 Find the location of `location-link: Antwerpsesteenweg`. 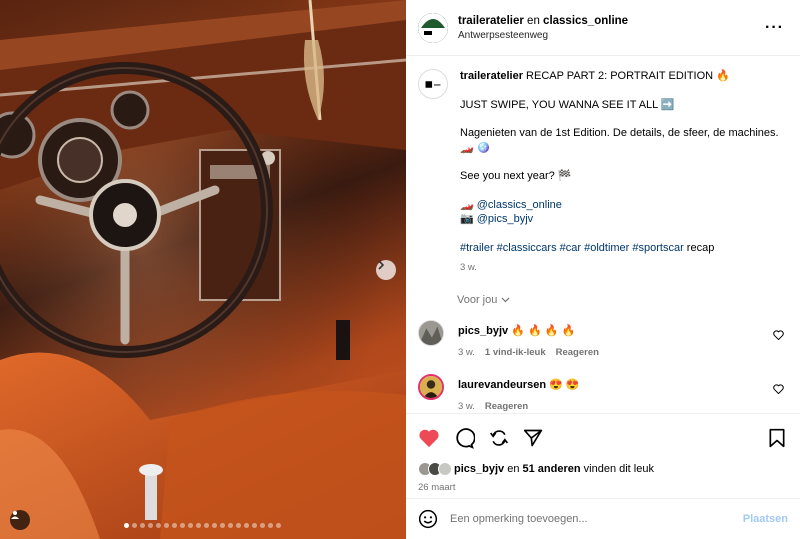

location-link: Antwerpsesteenweg is located at coordinates (609, 35).